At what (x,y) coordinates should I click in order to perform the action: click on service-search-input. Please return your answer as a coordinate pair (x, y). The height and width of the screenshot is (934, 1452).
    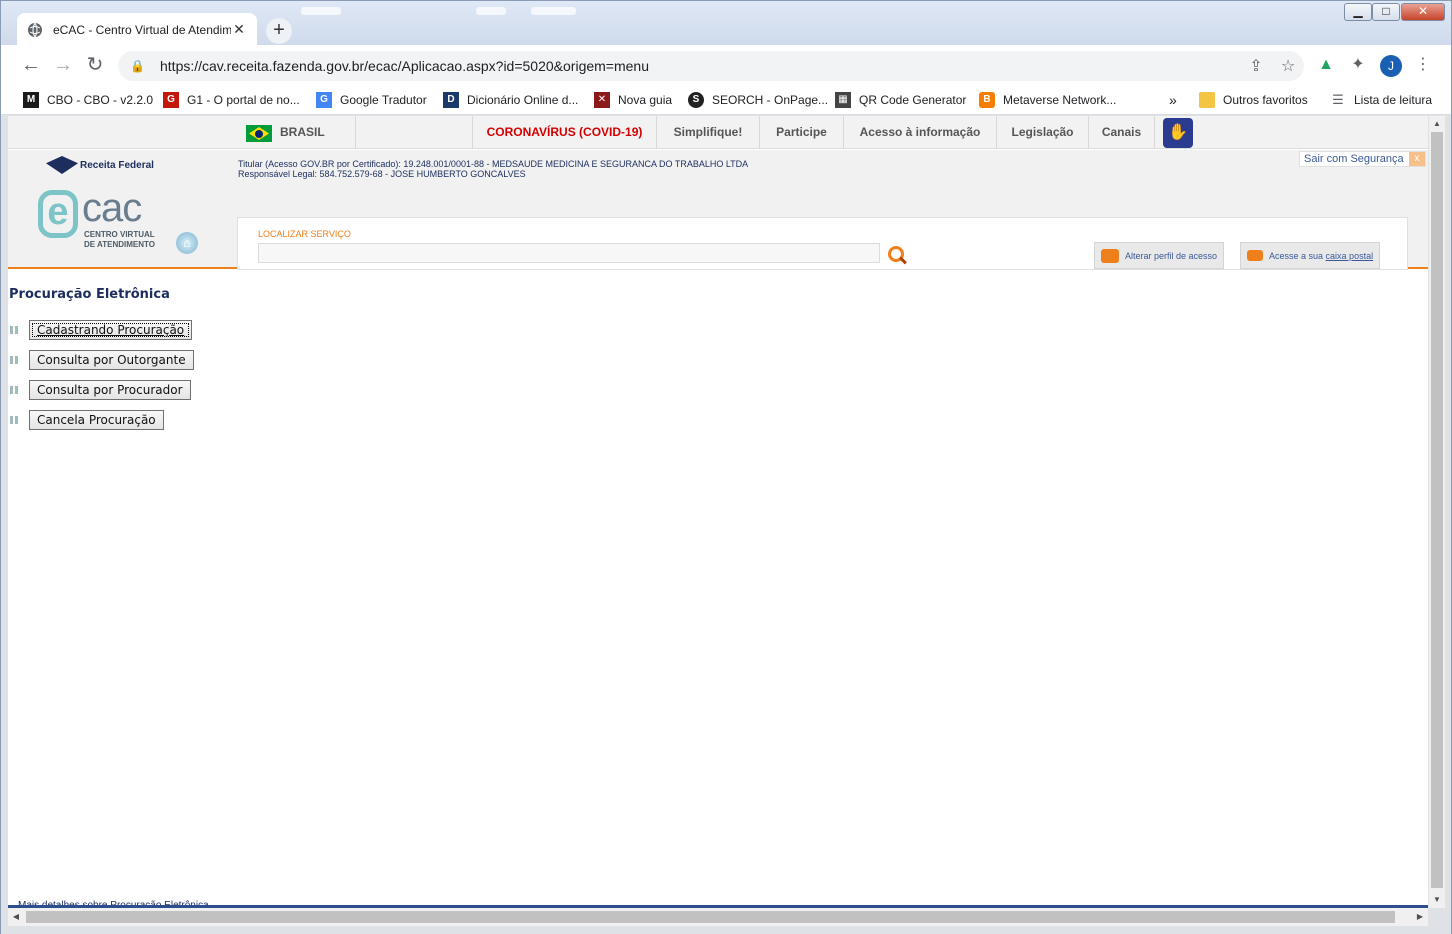
    Looking at the image, I should click on (569, 253).